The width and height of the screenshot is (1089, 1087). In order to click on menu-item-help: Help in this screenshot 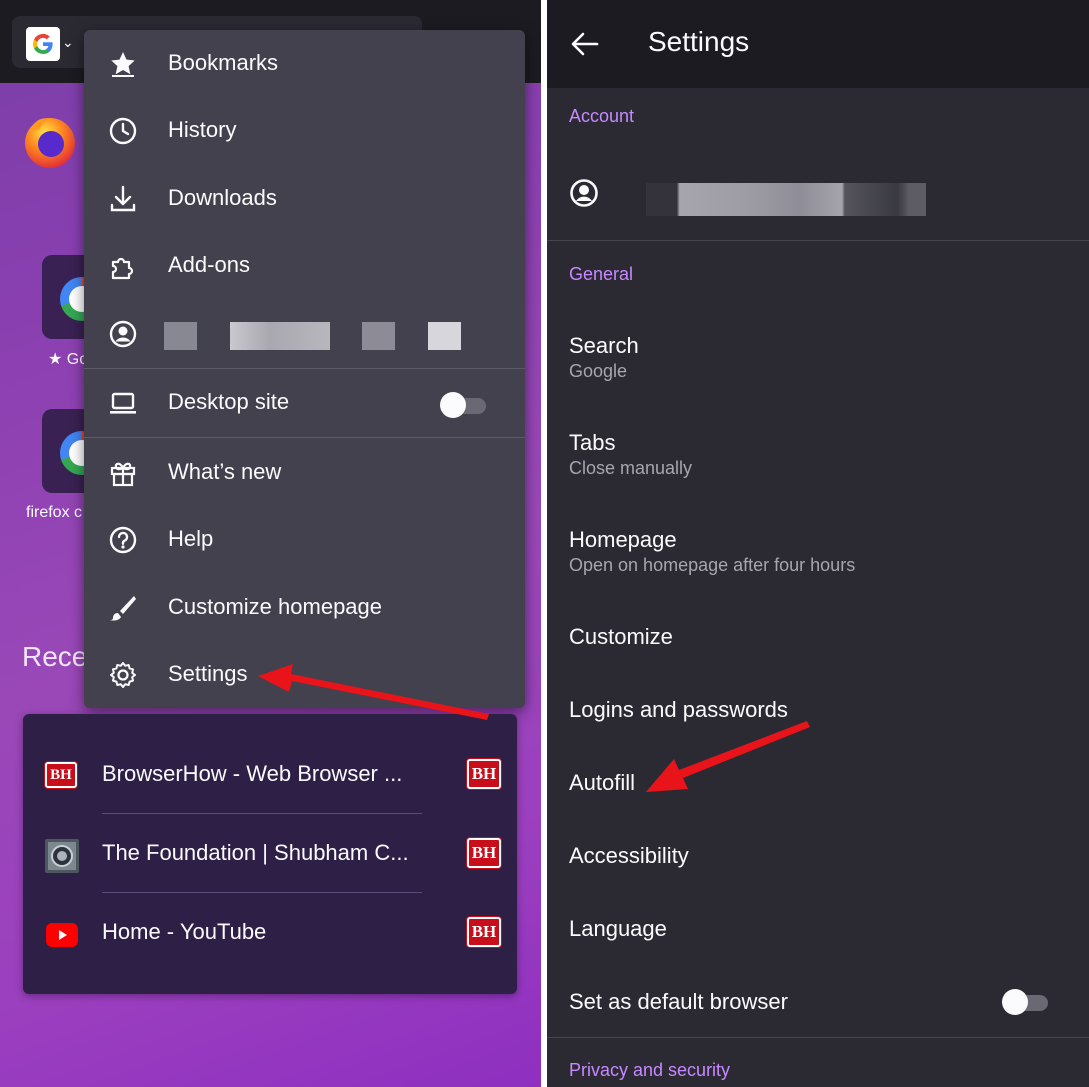, I will do `click(304, 539)`.